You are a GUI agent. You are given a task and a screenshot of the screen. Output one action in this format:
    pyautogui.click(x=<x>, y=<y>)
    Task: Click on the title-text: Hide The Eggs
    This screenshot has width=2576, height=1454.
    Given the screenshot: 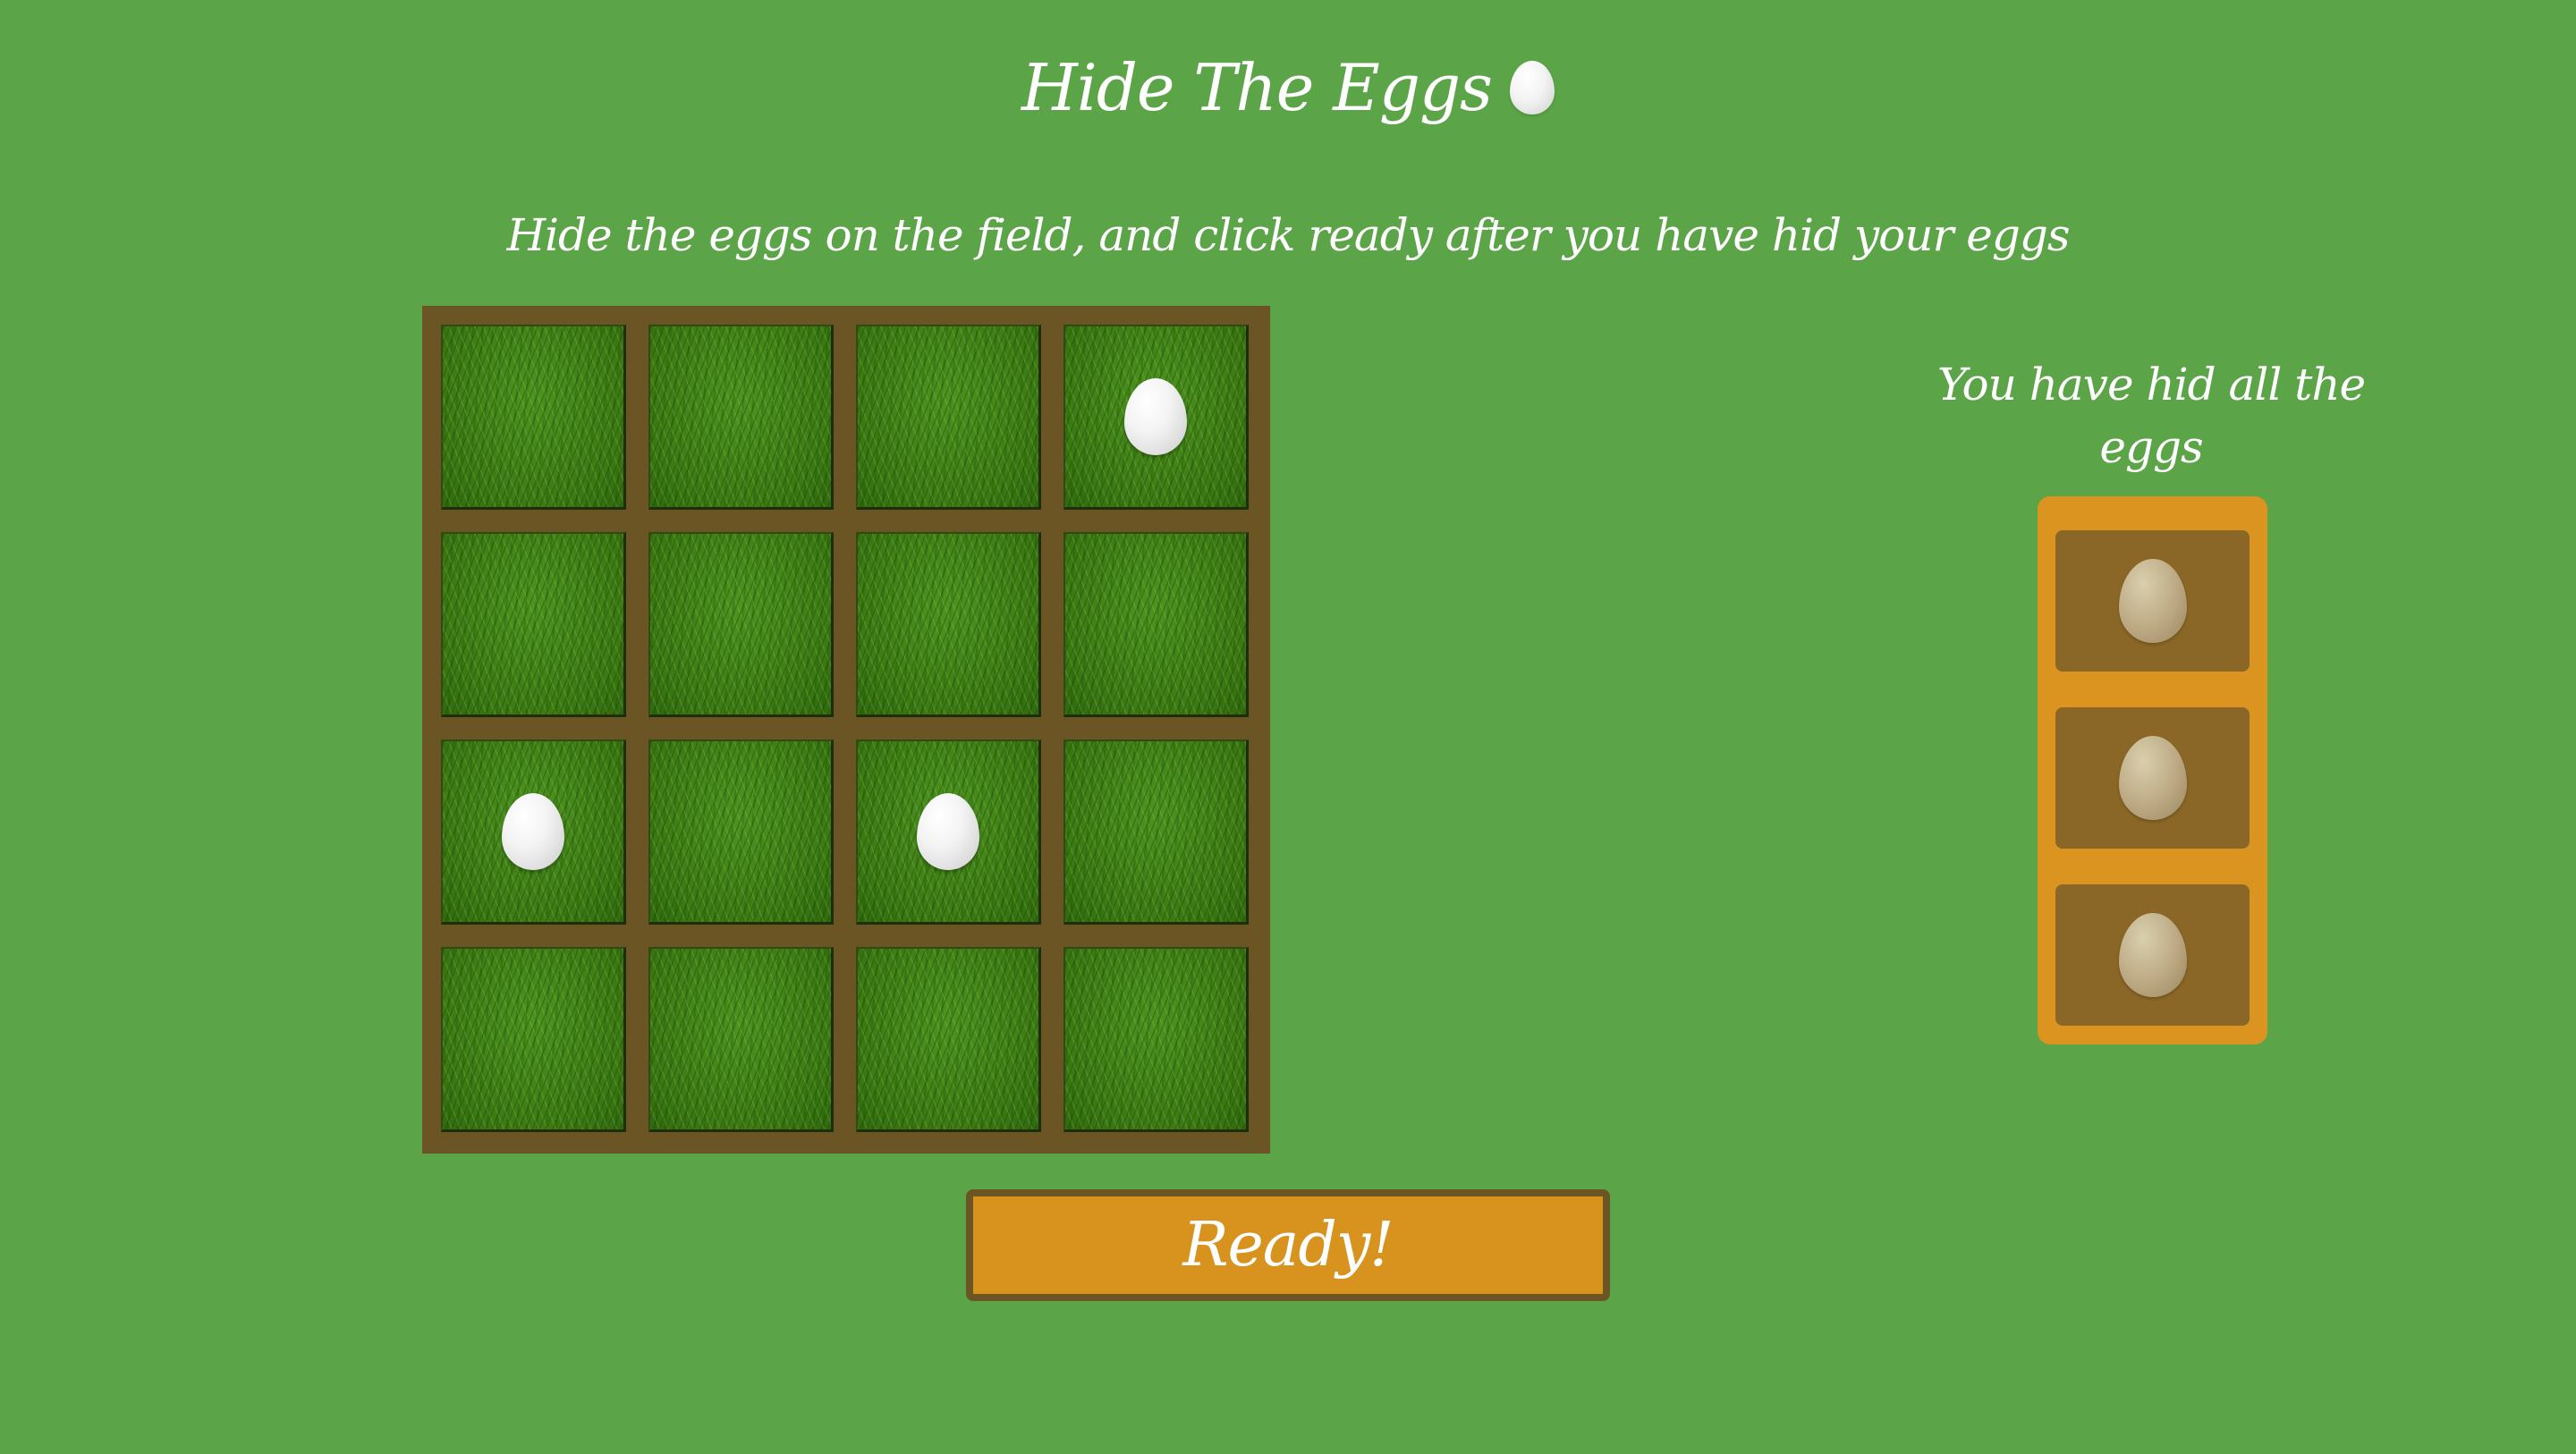 What is the action you would take?
    pyautogui.click(x=1257, y=88)
    